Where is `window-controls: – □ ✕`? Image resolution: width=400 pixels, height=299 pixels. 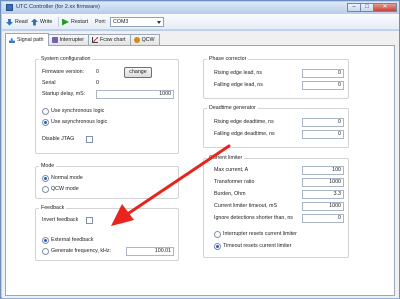 window-controls: – □ ✕ is located at coordinates (372, 7).